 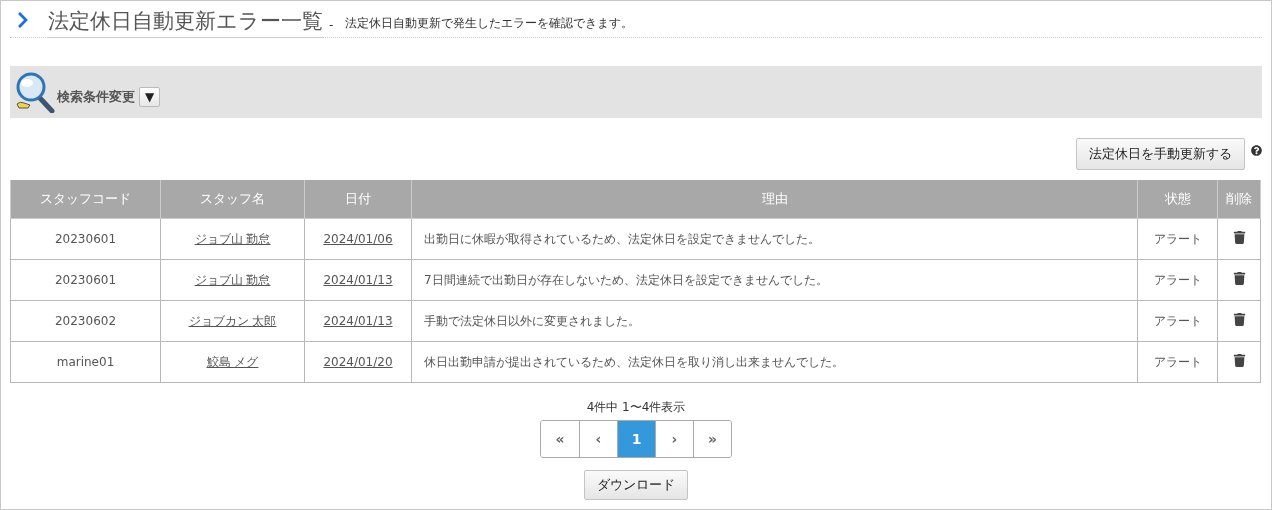 What do you see at coordinates (96, 97) in the screenshot?
I see `search-label: 検索条件変更` at bounding box center [96, 97].